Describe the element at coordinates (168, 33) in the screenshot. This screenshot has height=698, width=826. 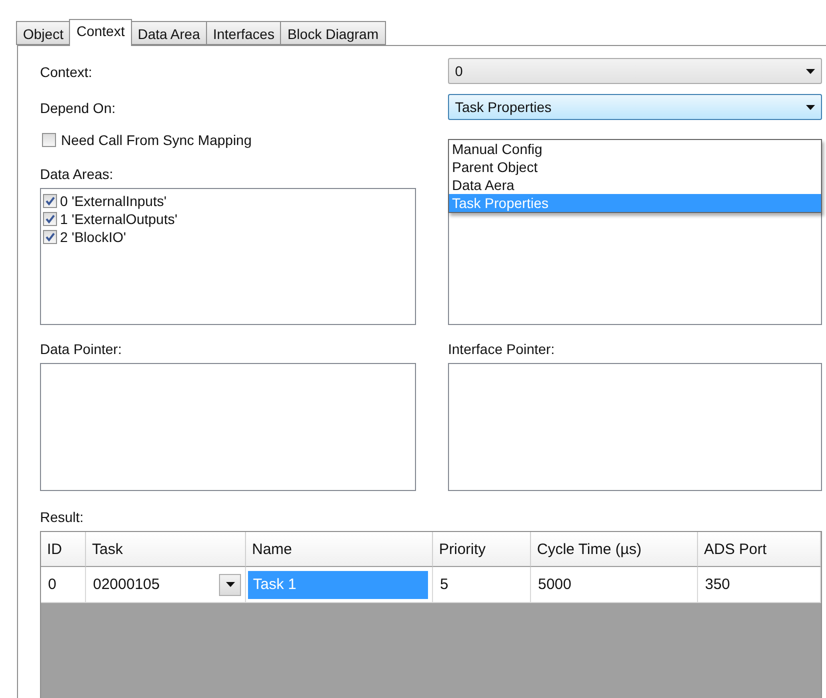
I see `tab: Data Area` at that location.